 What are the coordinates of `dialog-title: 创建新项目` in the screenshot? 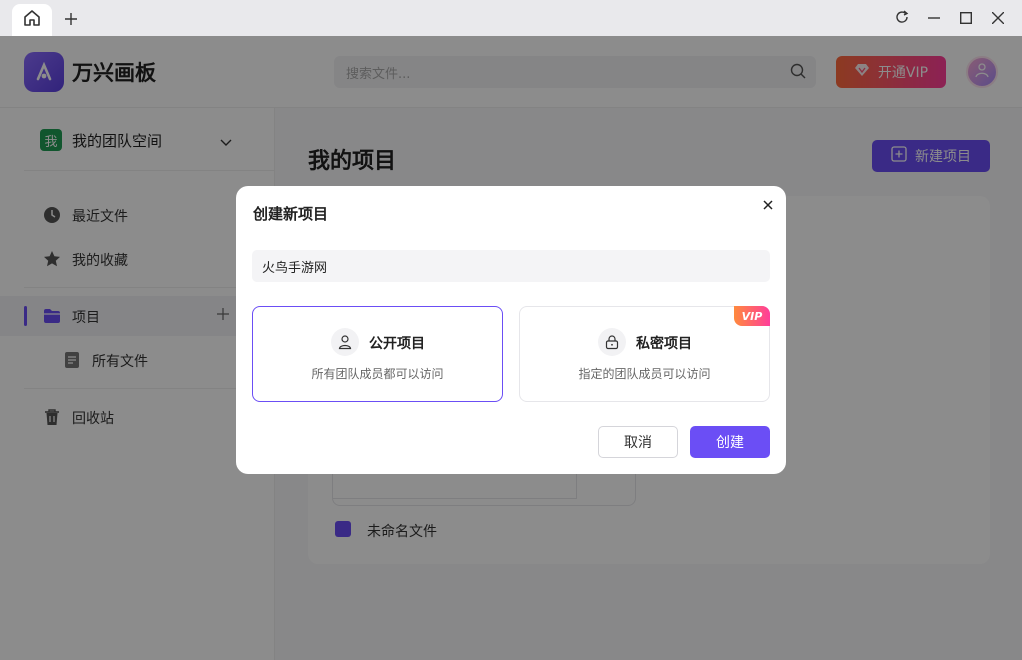 It's located at (291, 214).